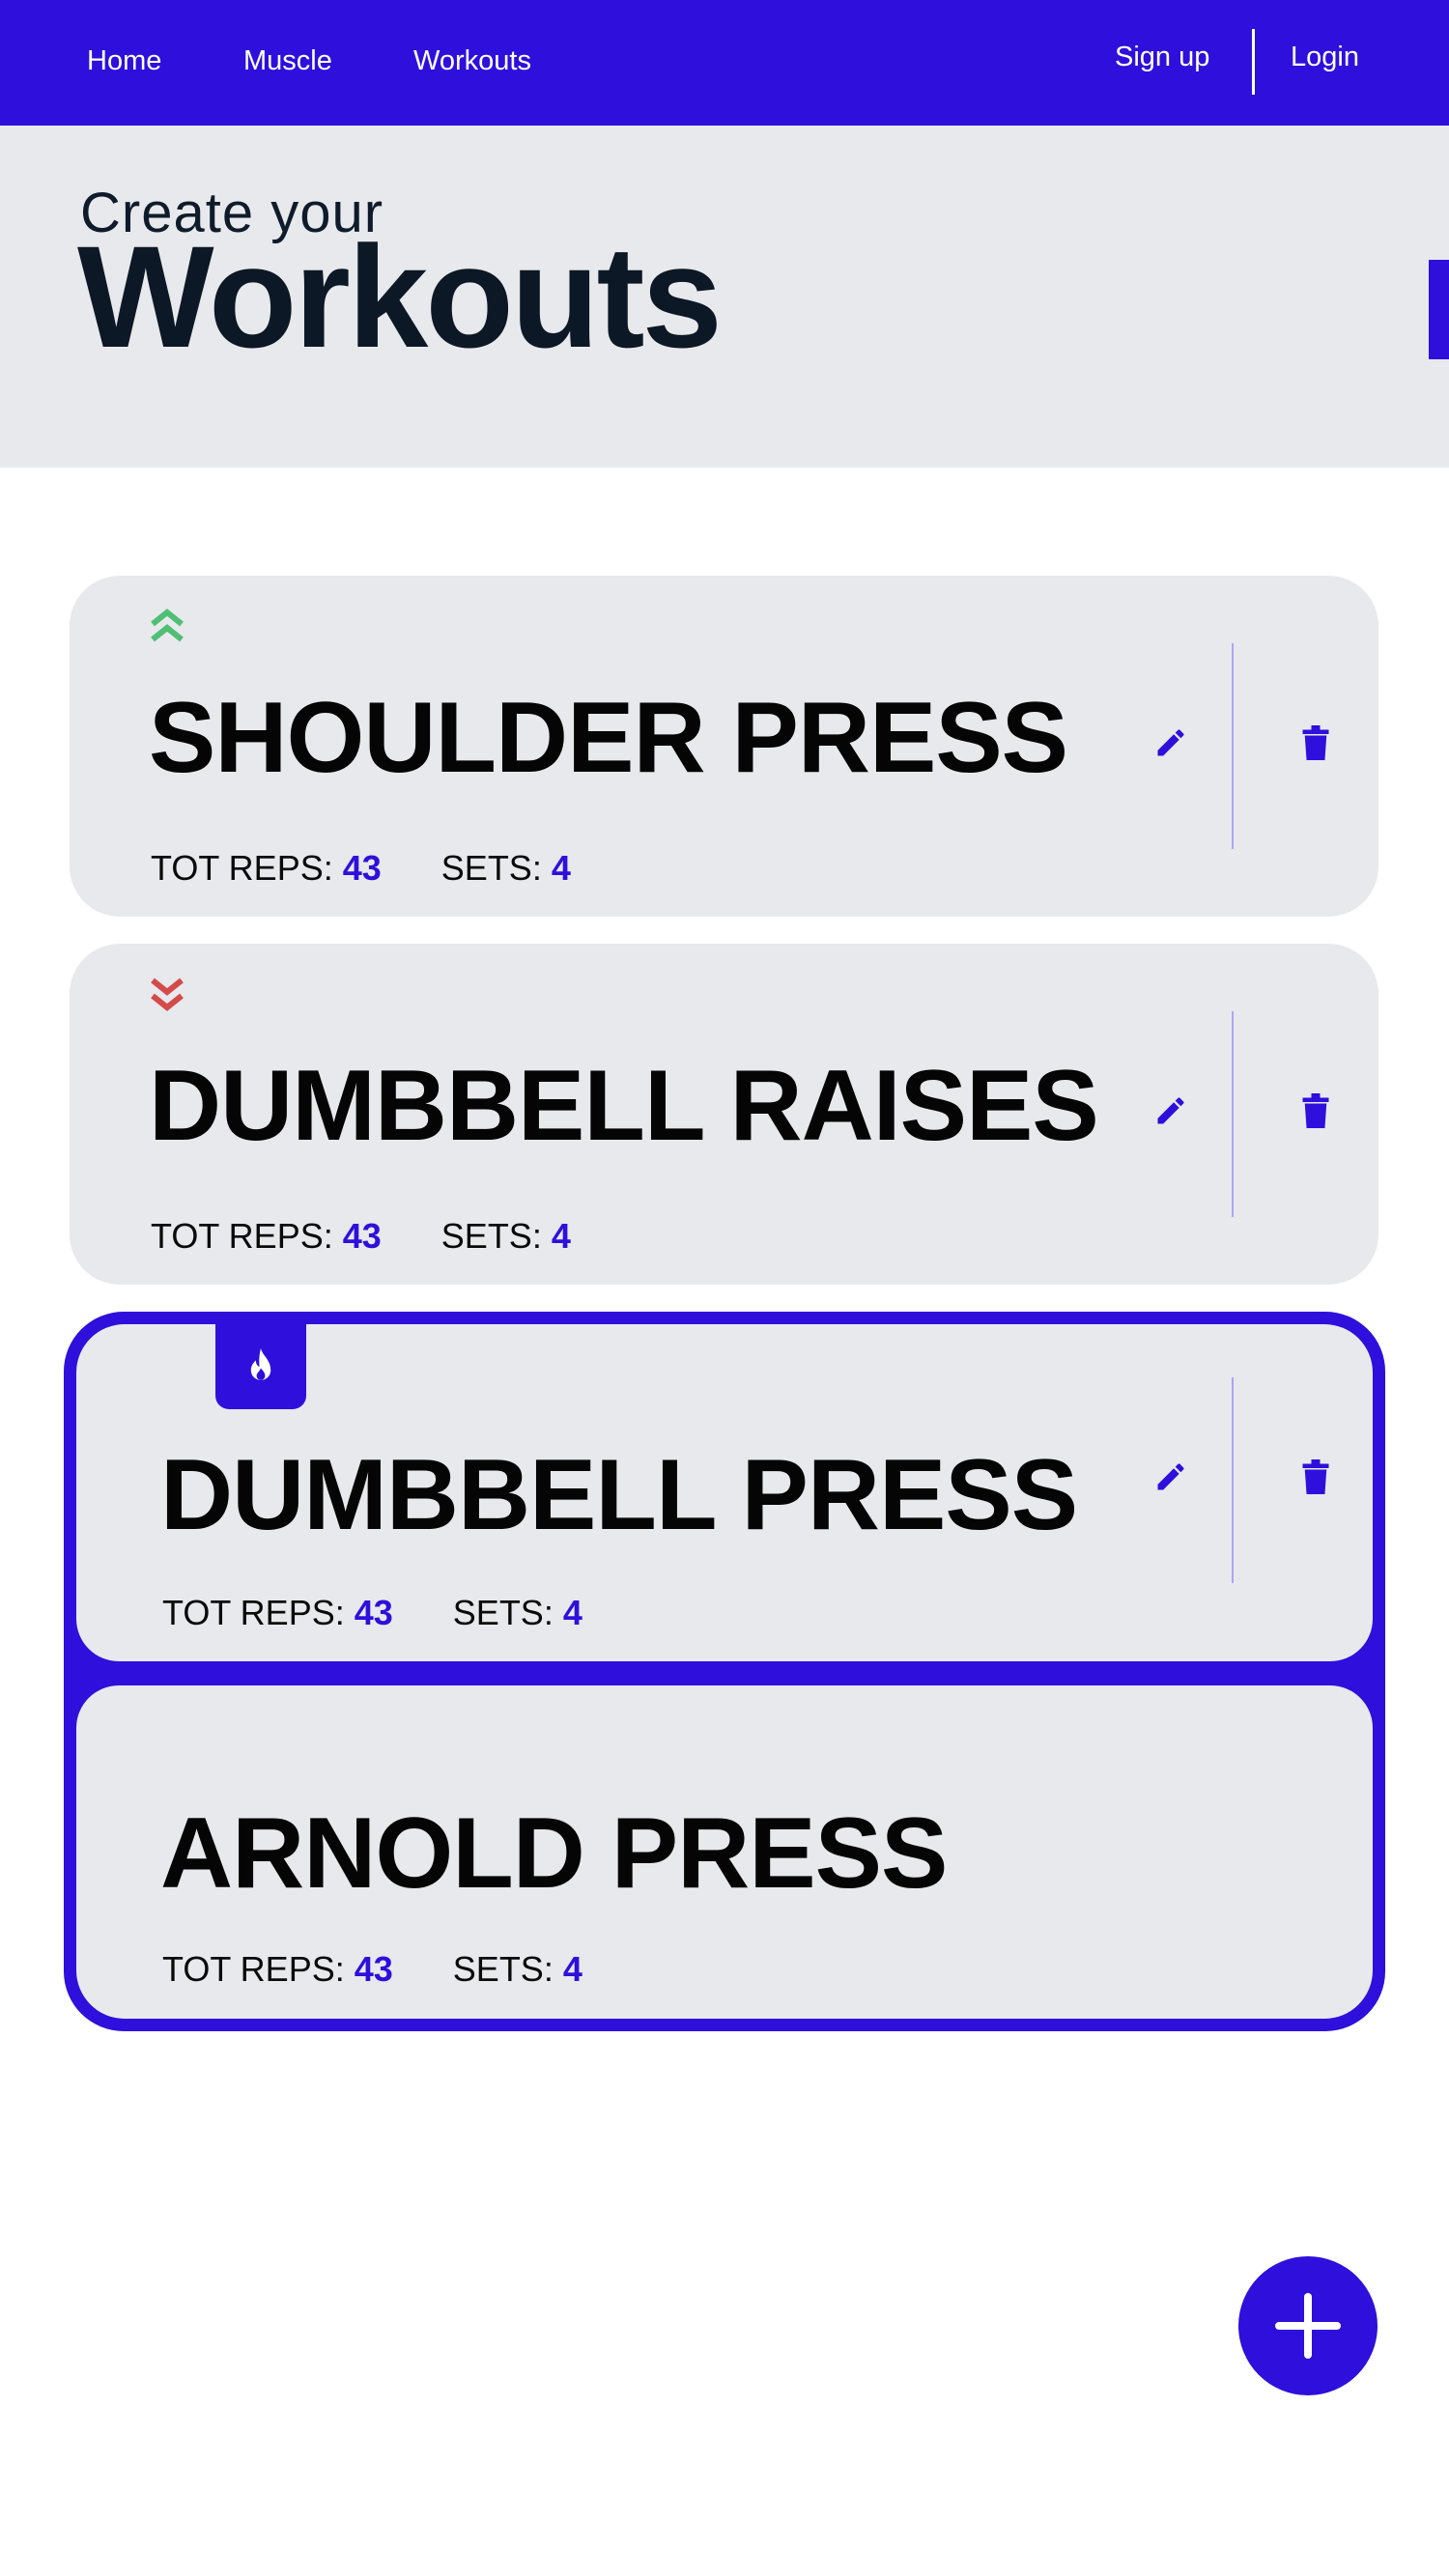 This screenshot has height=2576, width=1449. Describe the element at coordinates (167, 994) in the screenshot. I see `double-chevron-down-icon` at that location.